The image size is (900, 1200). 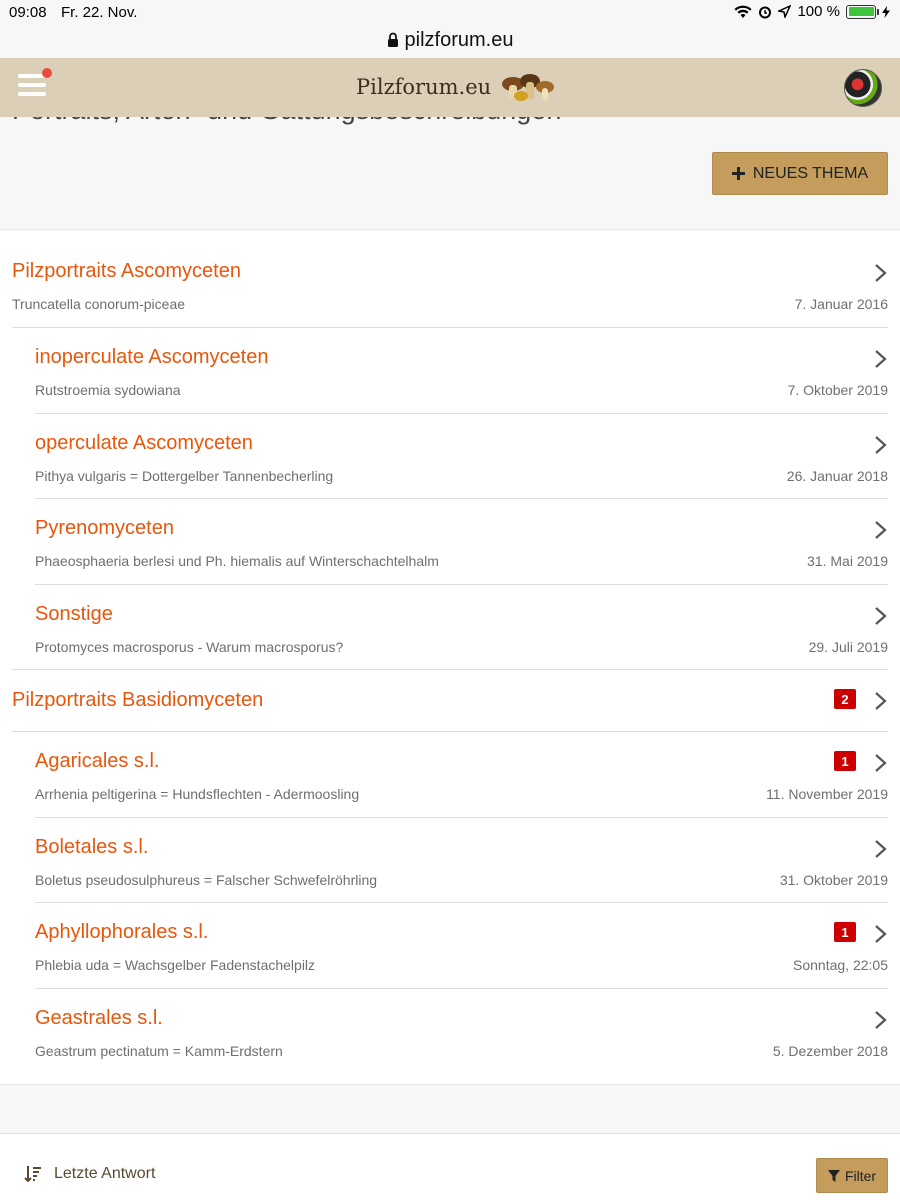 I want to click on forum-title: Sonstige, so click(x=74, y=614).